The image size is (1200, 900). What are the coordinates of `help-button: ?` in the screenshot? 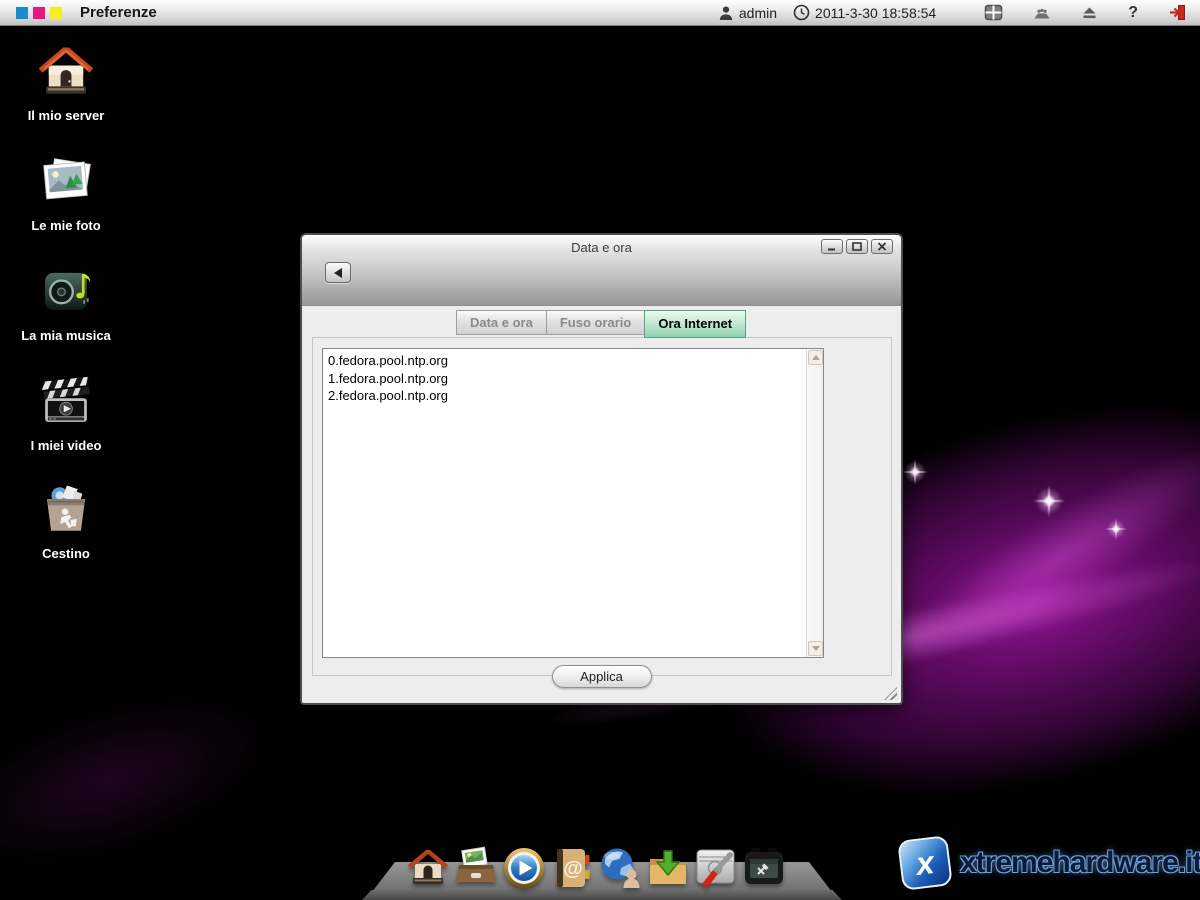 It's located at (1133, 13).